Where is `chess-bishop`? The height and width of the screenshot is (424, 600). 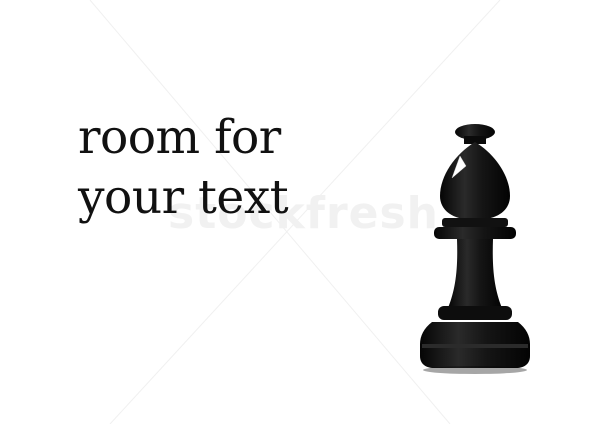 chess-bishop is located at coordinates (475, 249).